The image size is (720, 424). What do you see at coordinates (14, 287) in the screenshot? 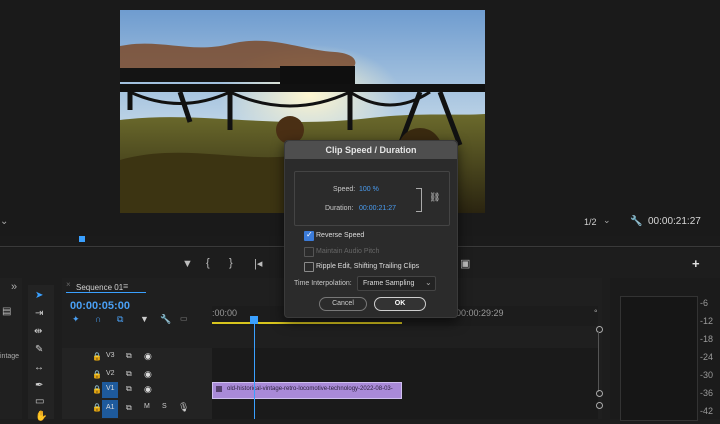
I see `expand-panels-icon: »` at bounding box center [14, 287].